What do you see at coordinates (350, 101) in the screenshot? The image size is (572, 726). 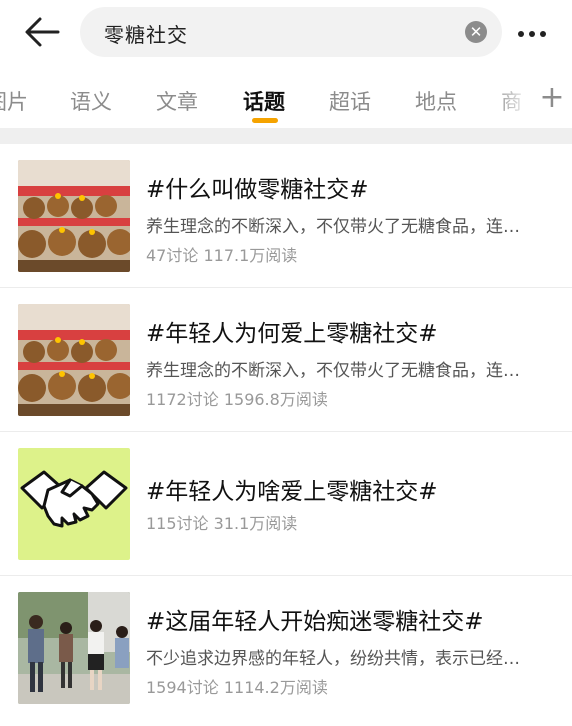 I see `tab-super-topics: 超话` at bounding box center [350, 101].